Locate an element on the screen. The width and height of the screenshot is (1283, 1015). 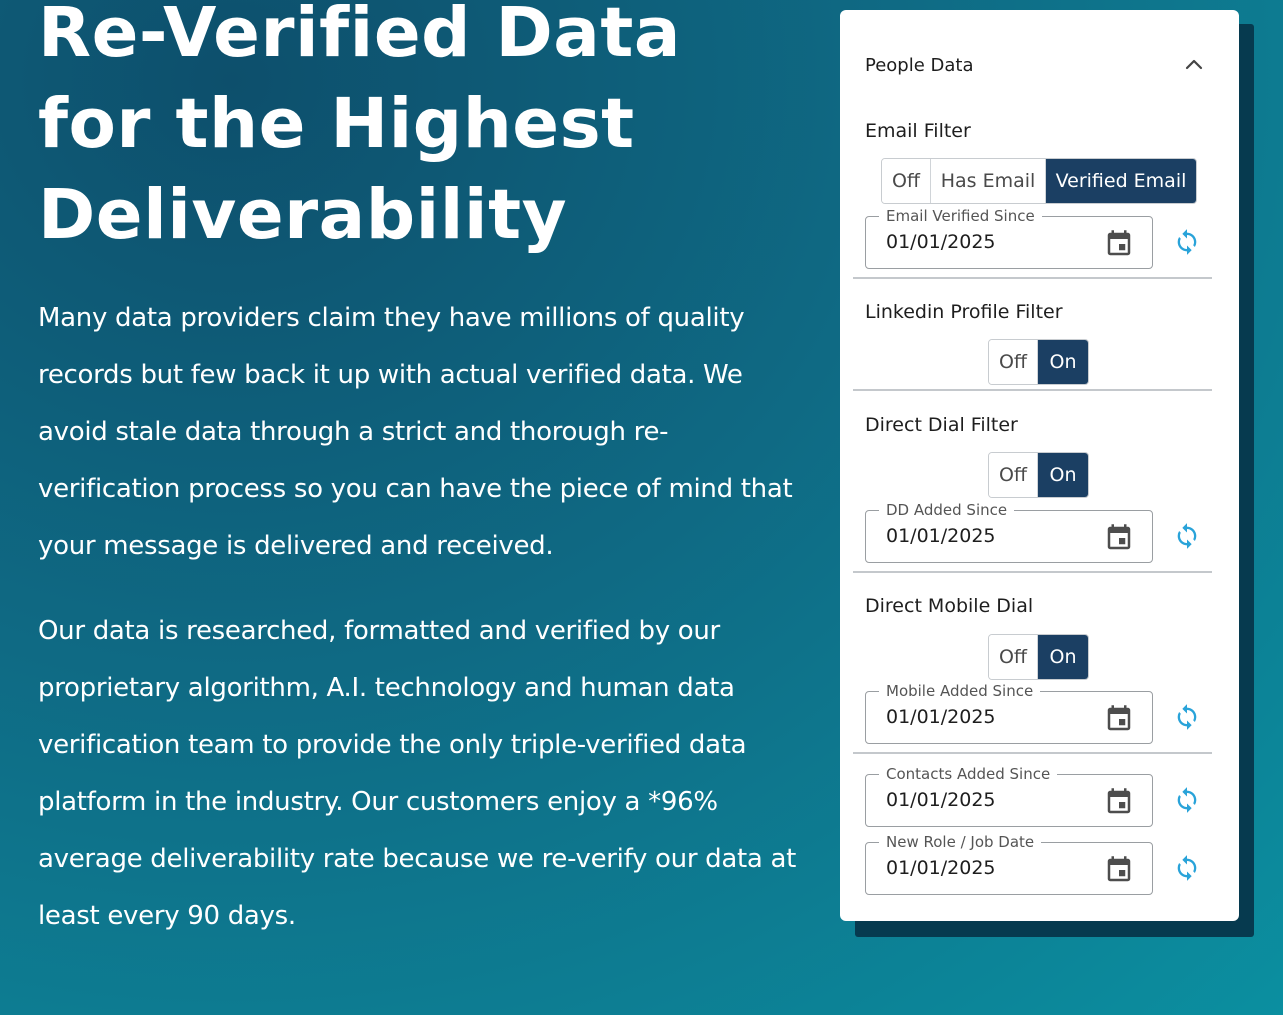
email-filter-verified-email: Verified Email is located at coordinates (1121, 181).